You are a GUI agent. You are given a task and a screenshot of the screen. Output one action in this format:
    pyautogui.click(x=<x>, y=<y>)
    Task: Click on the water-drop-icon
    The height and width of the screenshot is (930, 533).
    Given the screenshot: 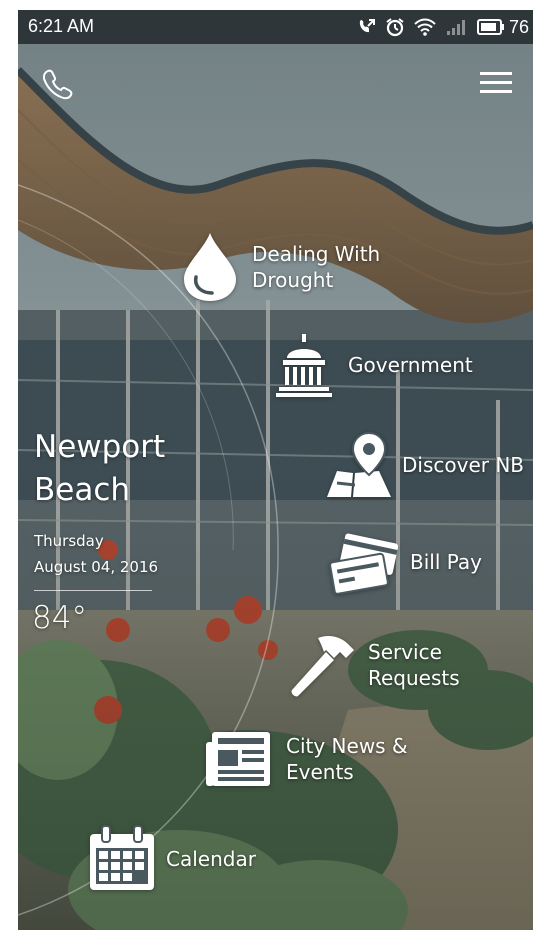 What is the action you would take?
    pyautogui.click(x=210, y=267)
    